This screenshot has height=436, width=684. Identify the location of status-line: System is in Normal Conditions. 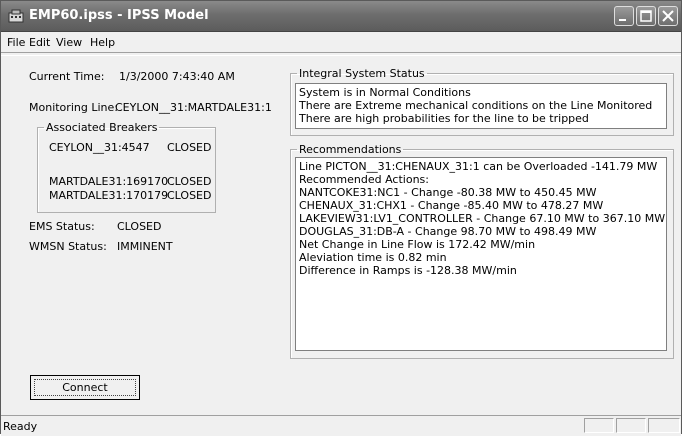
(385, 92).